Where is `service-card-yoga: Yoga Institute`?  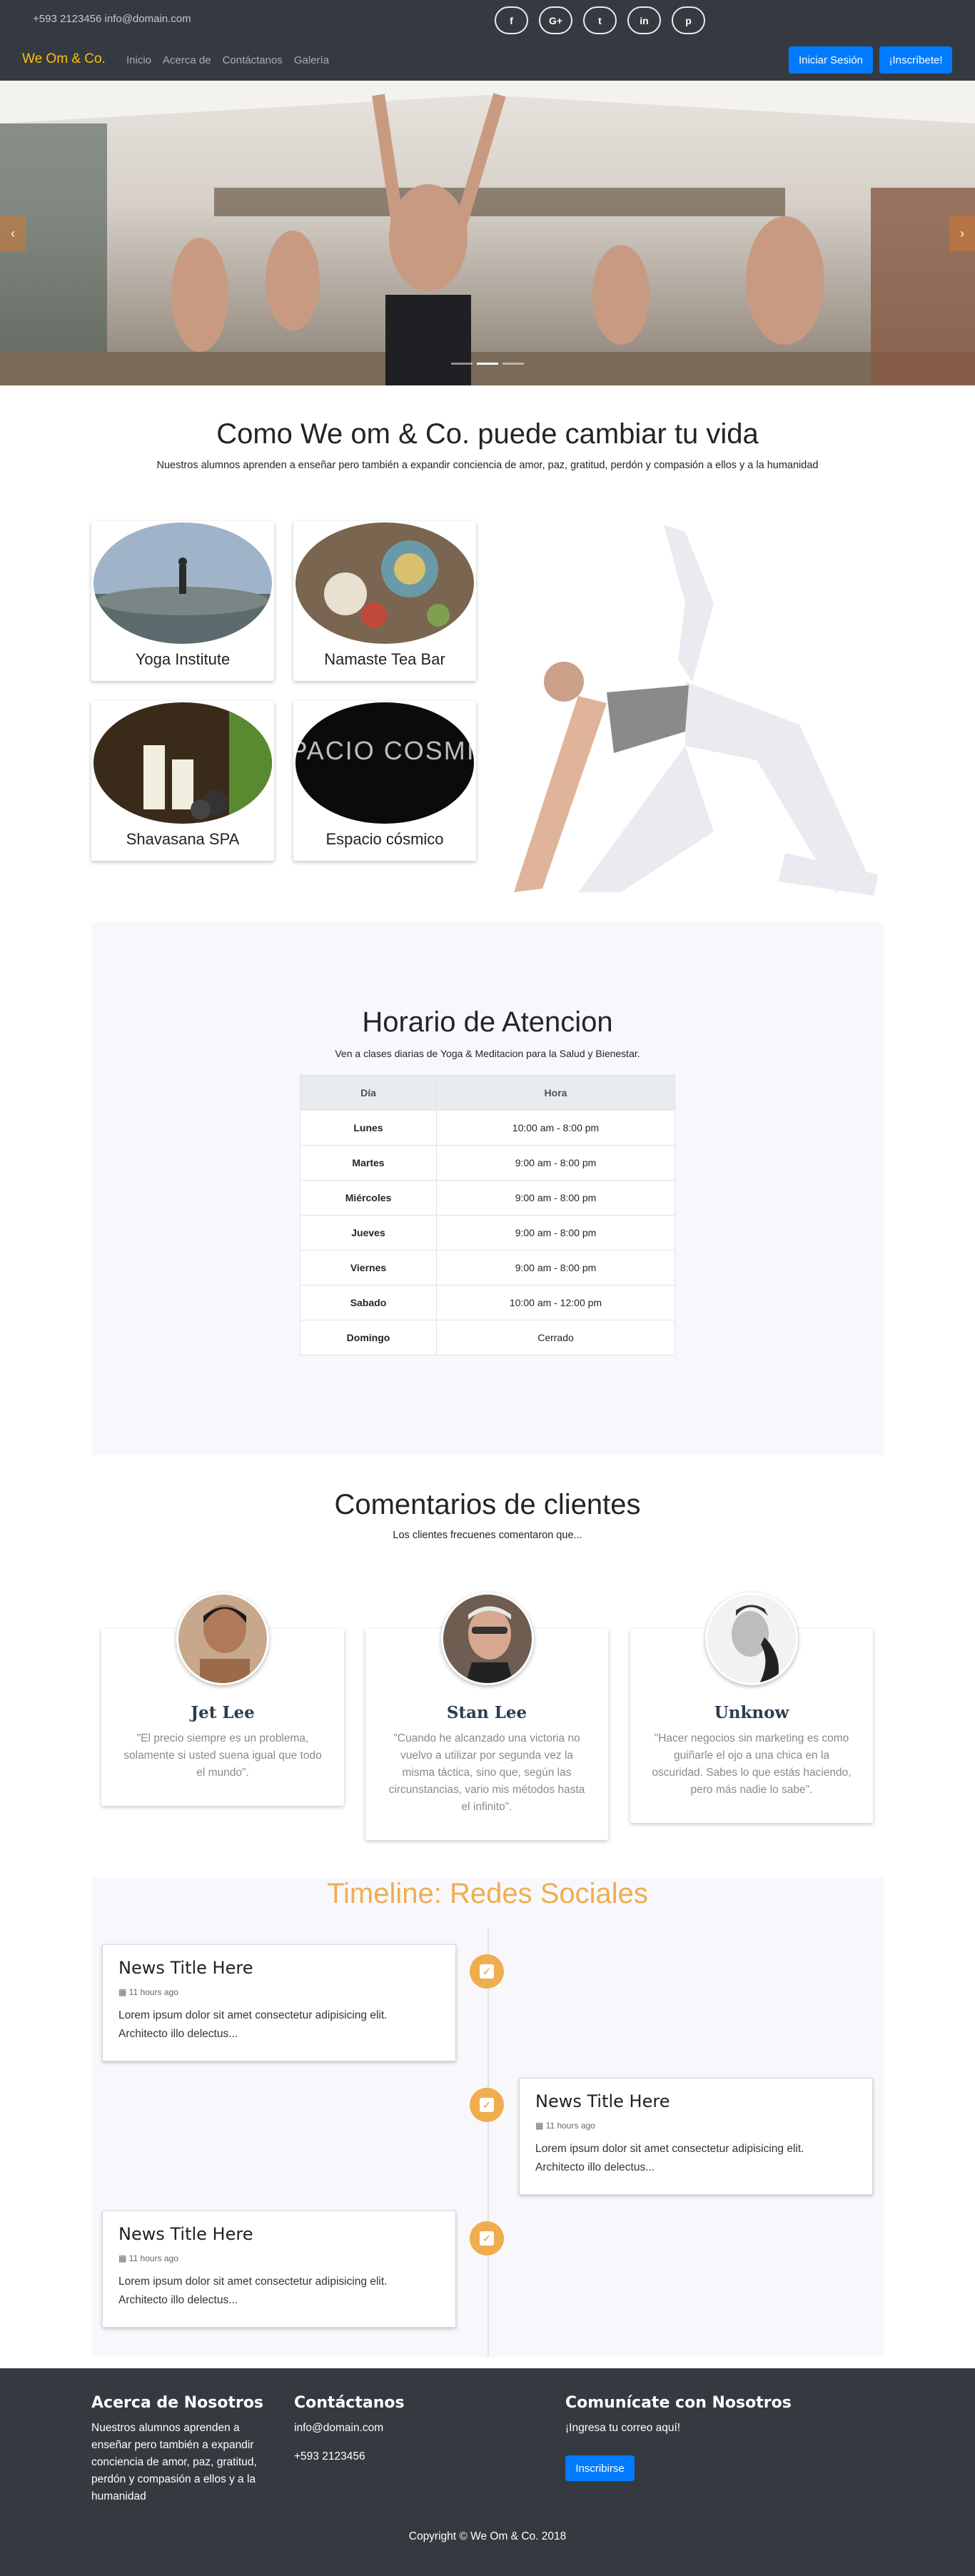 service-card-yoga: Yoga Institute is located at coordinates (182, 601).